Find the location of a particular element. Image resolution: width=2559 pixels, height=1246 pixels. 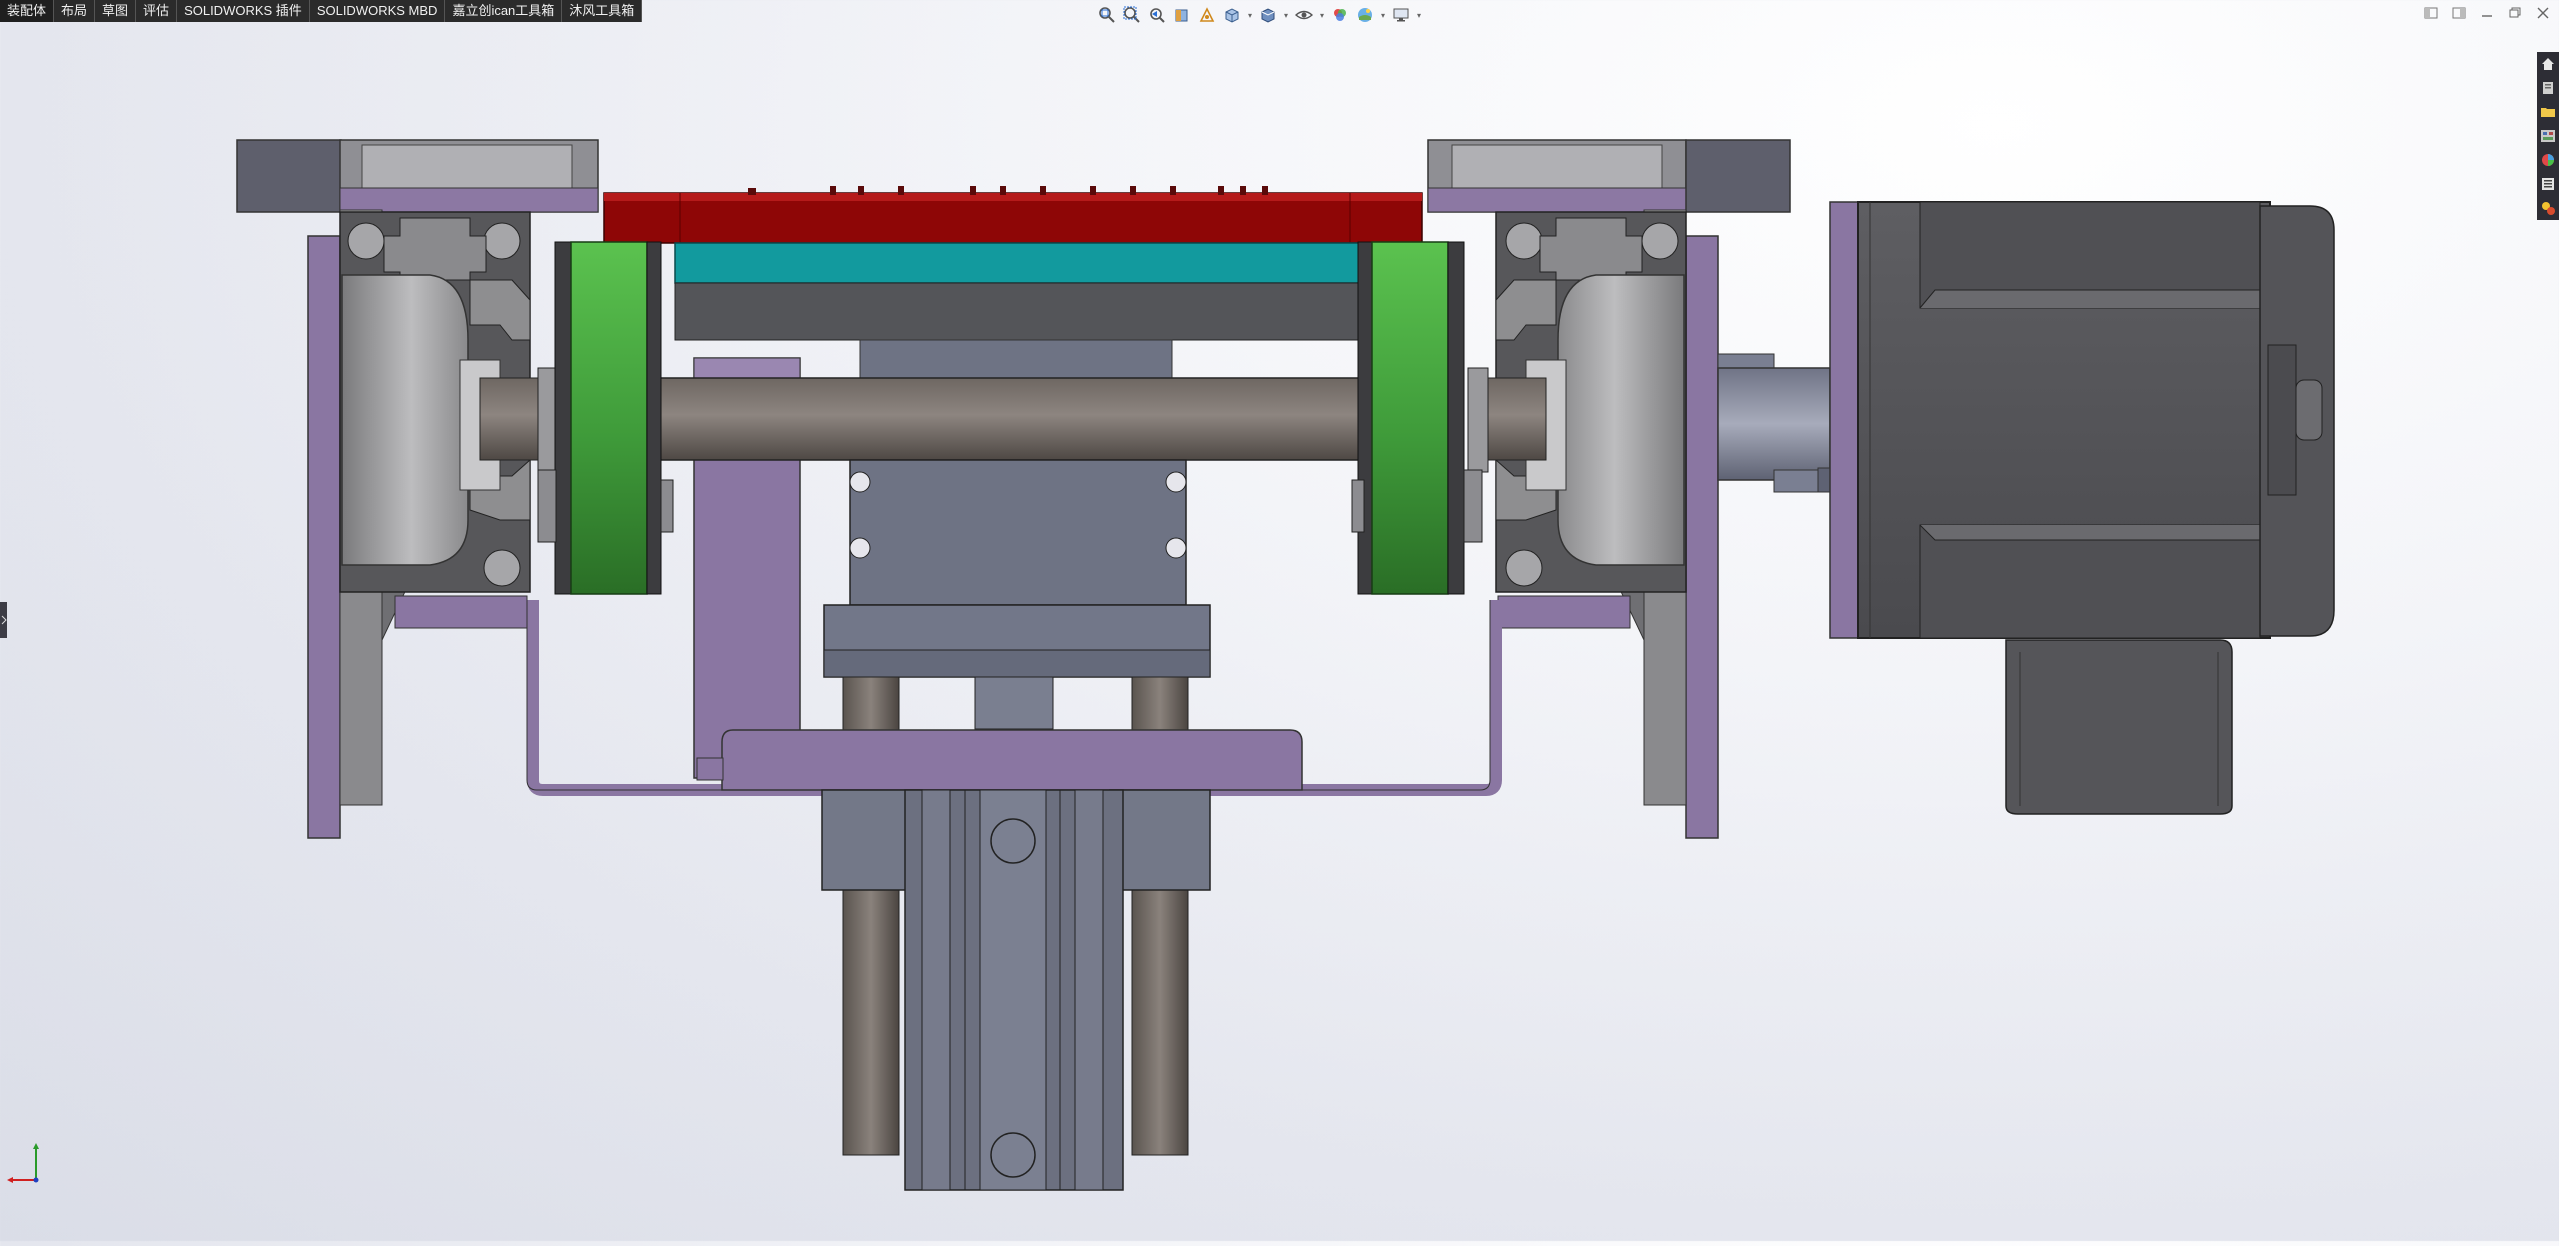

tab-2: 草图 is located at coordinates (116, 11).